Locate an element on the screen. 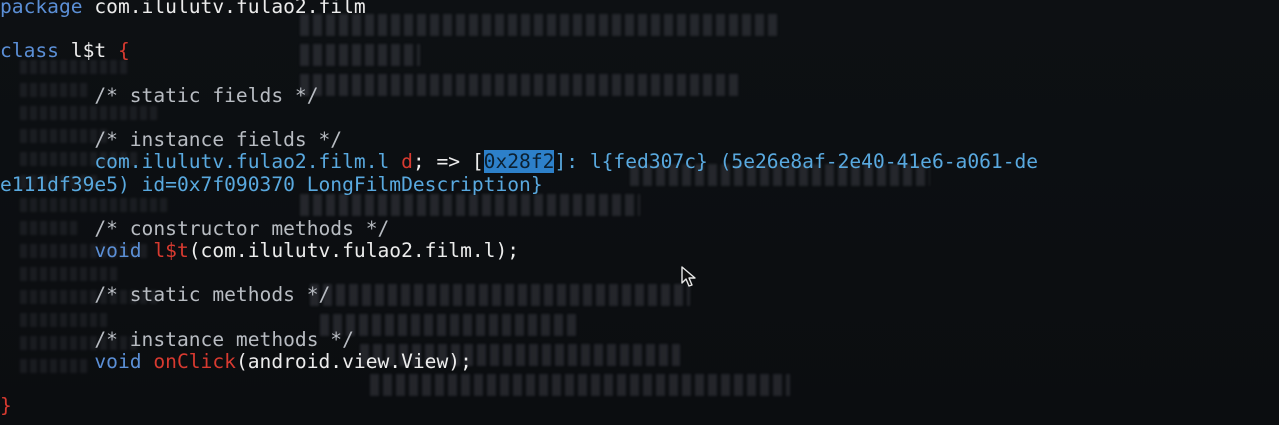  close-brace: } is located at coordinates (6, 406).